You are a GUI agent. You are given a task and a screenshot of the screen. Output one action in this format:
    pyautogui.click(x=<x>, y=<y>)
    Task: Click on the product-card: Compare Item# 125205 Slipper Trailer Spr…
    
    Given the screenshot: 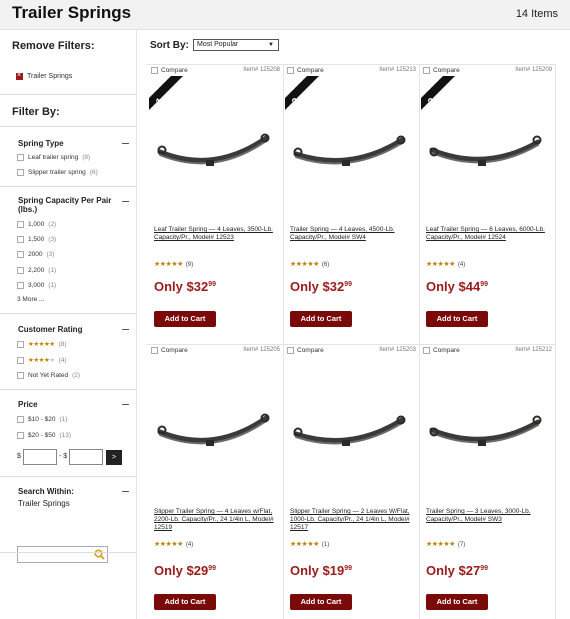 What is the action you would take?
    pyautogui.click(x=216, y=481)
    